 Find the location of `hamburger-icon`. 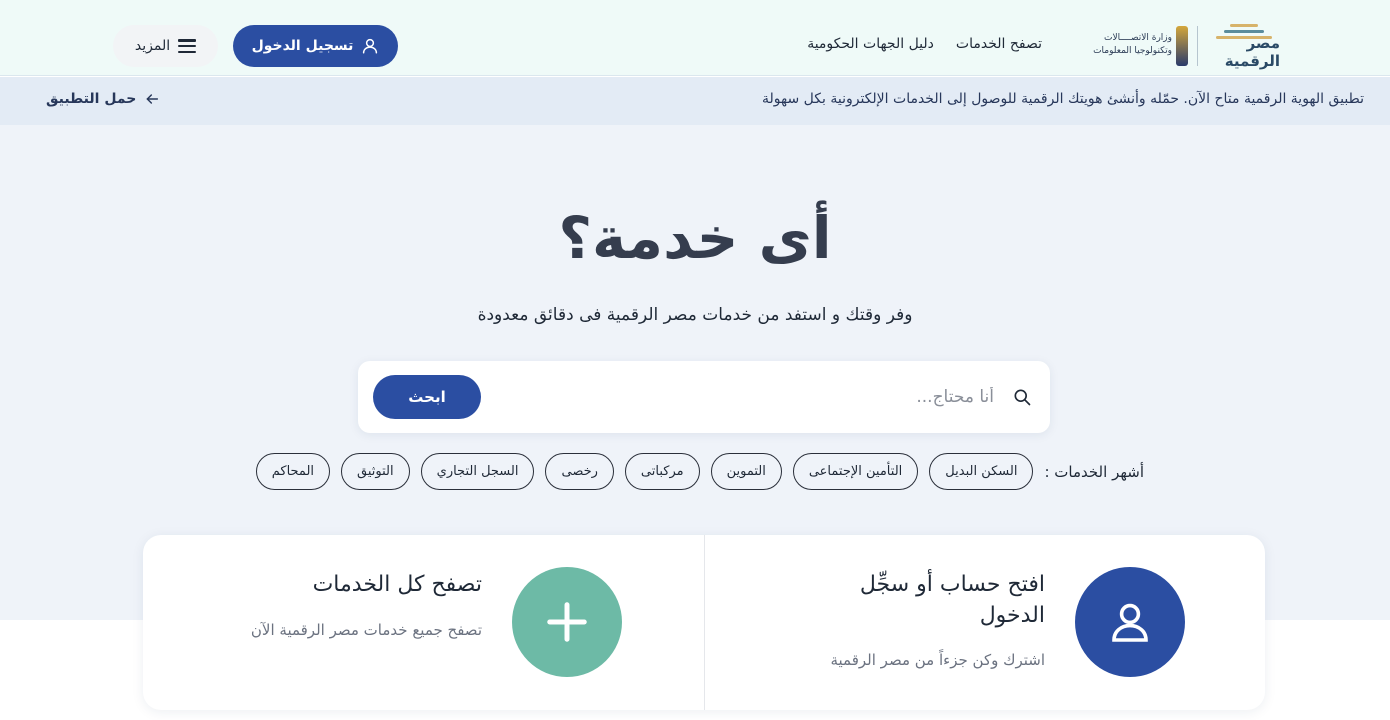

hamburger-icon is located at coordinates (187, 46).